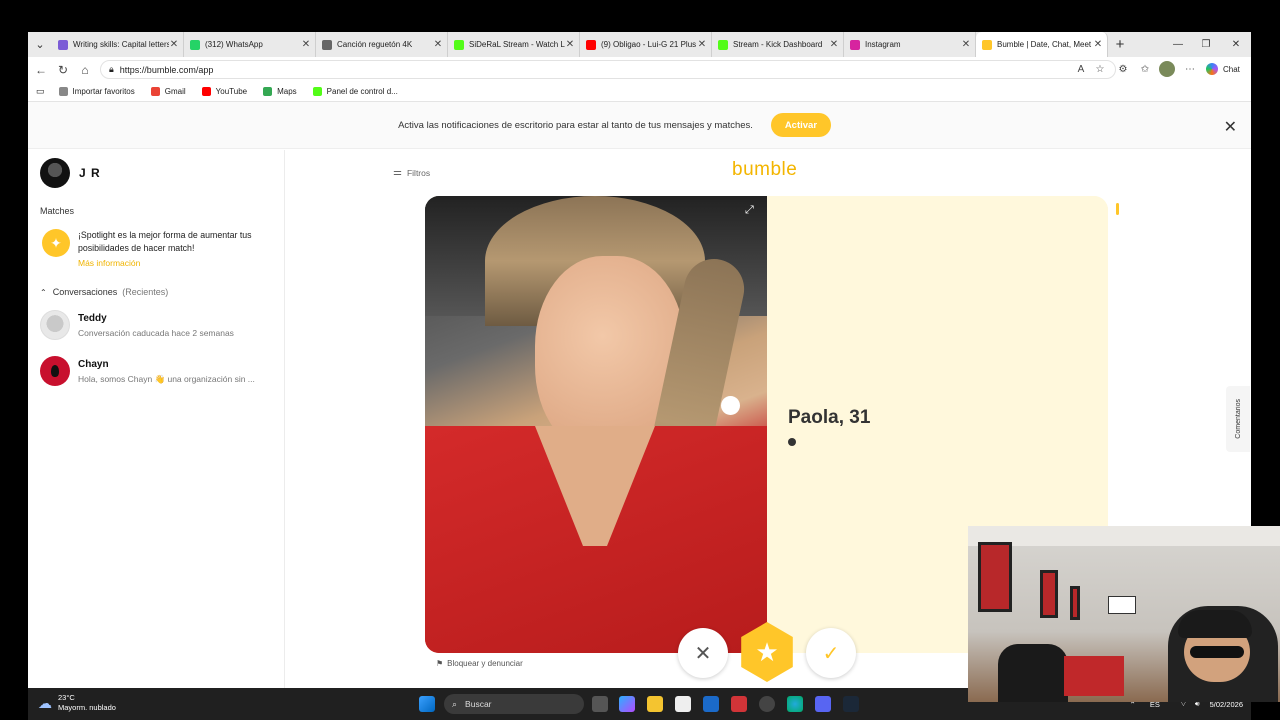 The height and width of the screenshot is (720, 1280). I want to click on github-icon, so click(767, 704).